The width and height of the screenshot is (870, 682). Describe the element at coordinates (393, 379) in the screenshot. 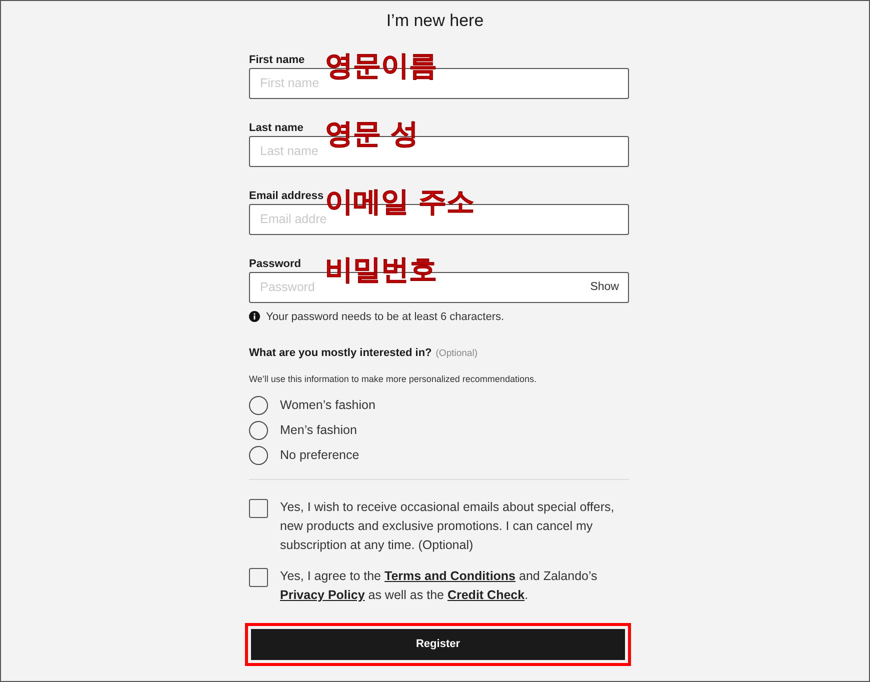

I see `interest-note: We’ll use this information to make more personalized recommendations.` at that location.